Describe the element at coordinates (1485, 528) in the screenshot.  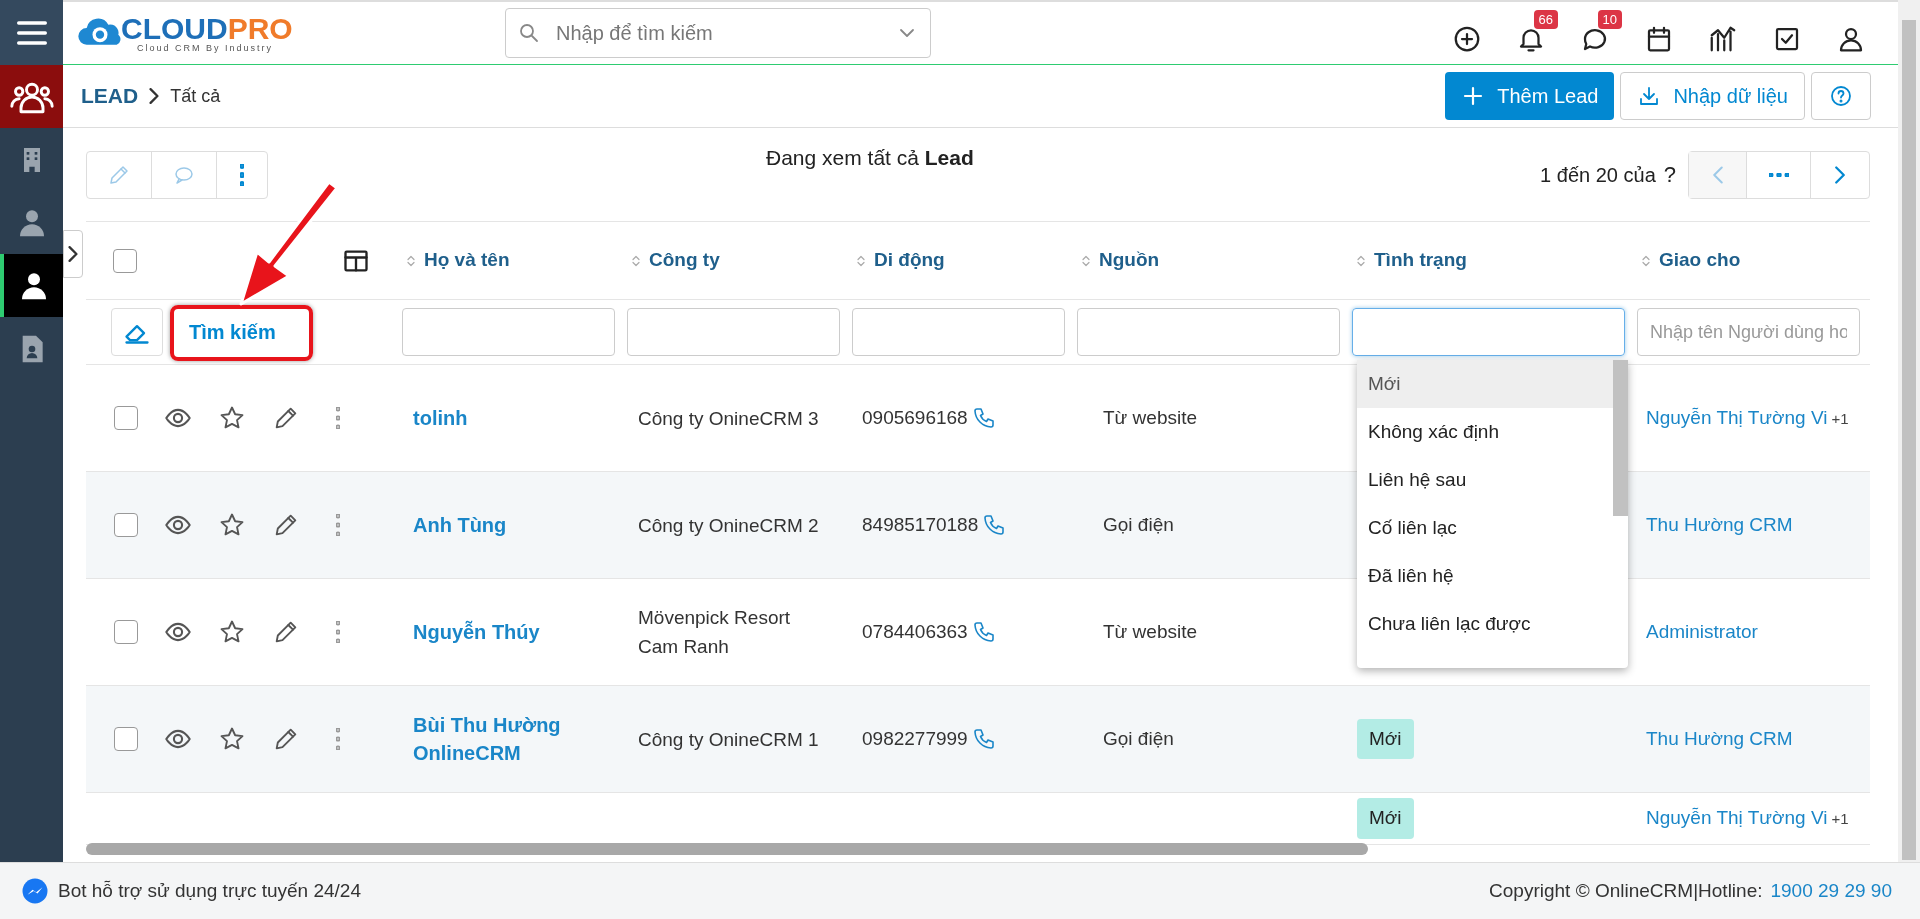
I see `dropdown-option: Cố liên lạc` at that location.